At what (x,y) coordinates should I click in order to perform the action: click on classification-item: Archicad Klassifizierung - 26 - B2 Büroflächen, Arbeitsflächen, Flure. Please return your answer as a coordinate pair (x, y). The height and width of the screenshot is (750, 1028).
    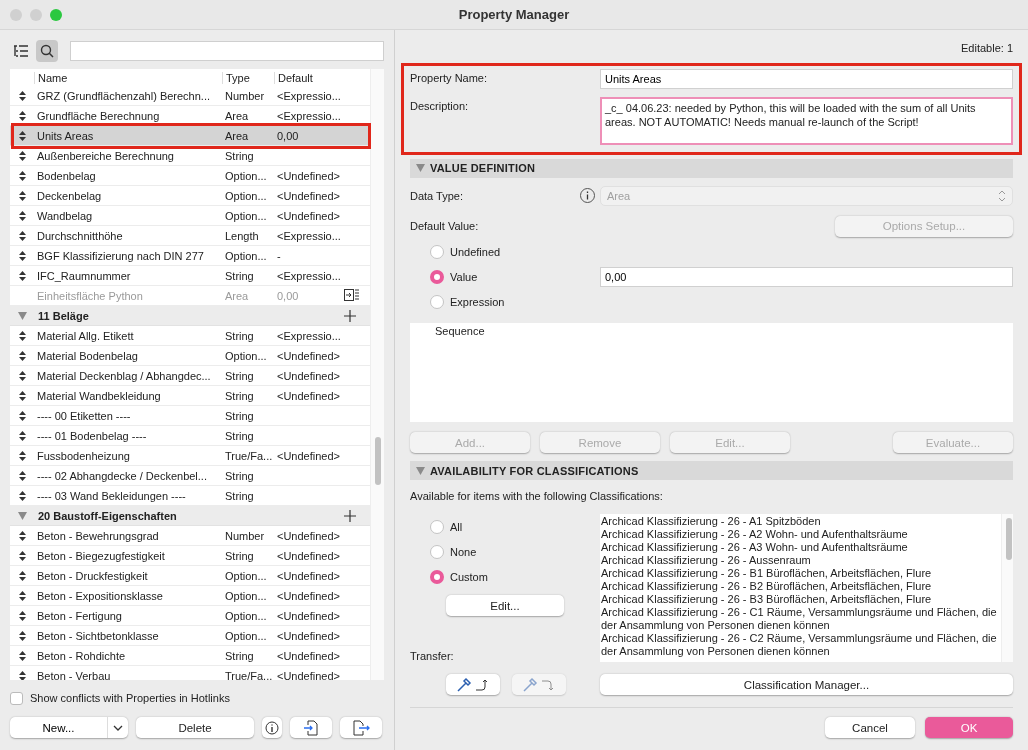
    Looking at the image, I should click on (801, 586).